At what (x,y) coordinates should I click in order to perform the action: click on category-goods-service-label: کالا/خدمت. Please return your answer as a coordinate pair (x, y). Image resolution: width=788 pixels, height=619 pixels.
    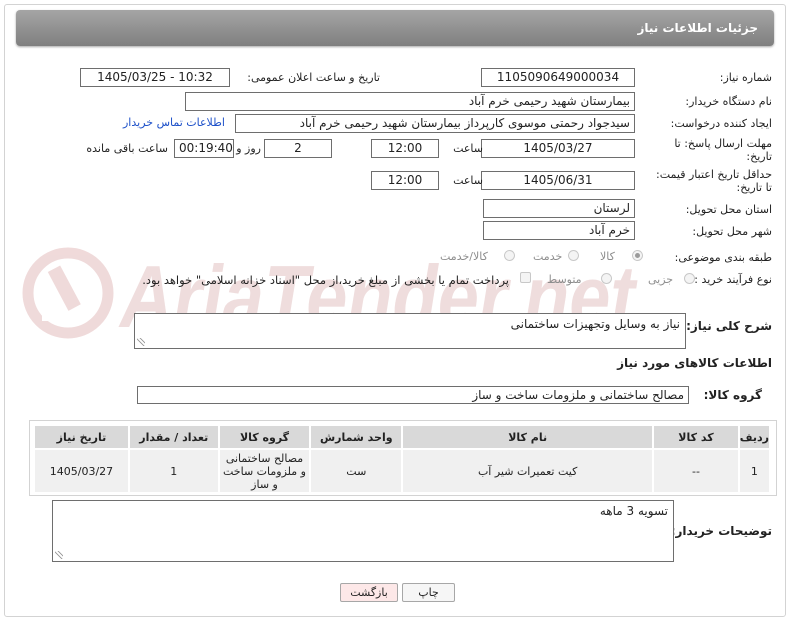
    Looking at the image, I should click on (464, 256).